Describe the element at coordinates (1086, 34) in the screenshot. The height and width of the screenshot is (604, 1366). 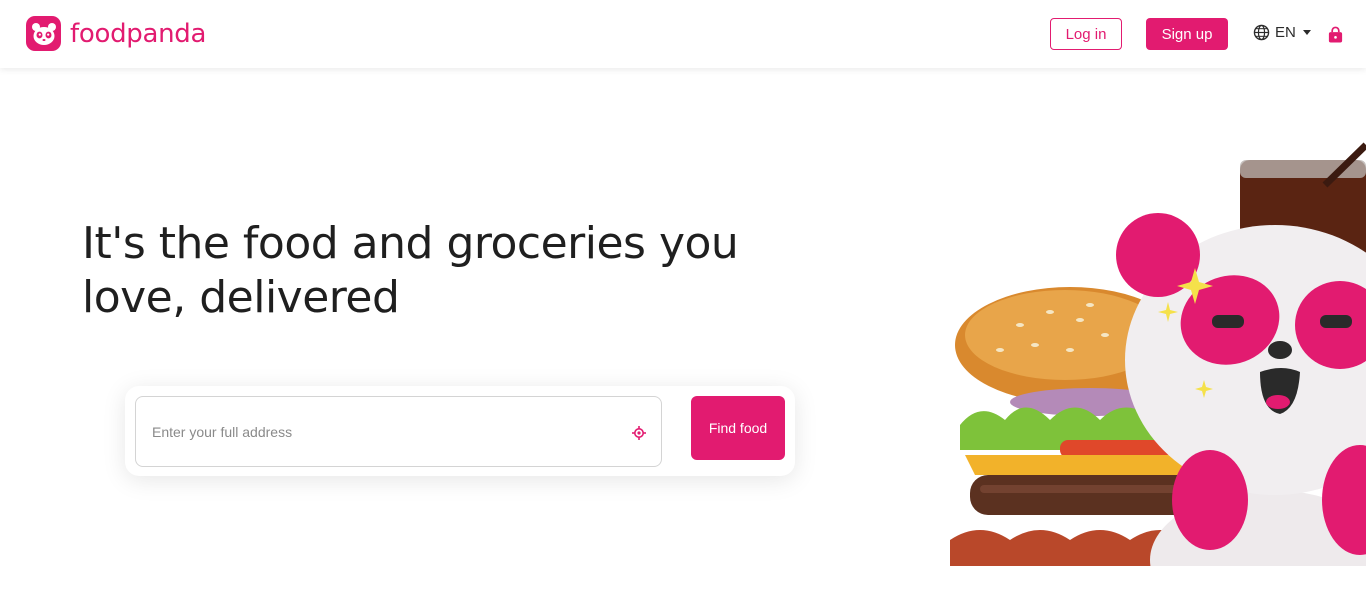
I see `login-button: Log in` at that location.